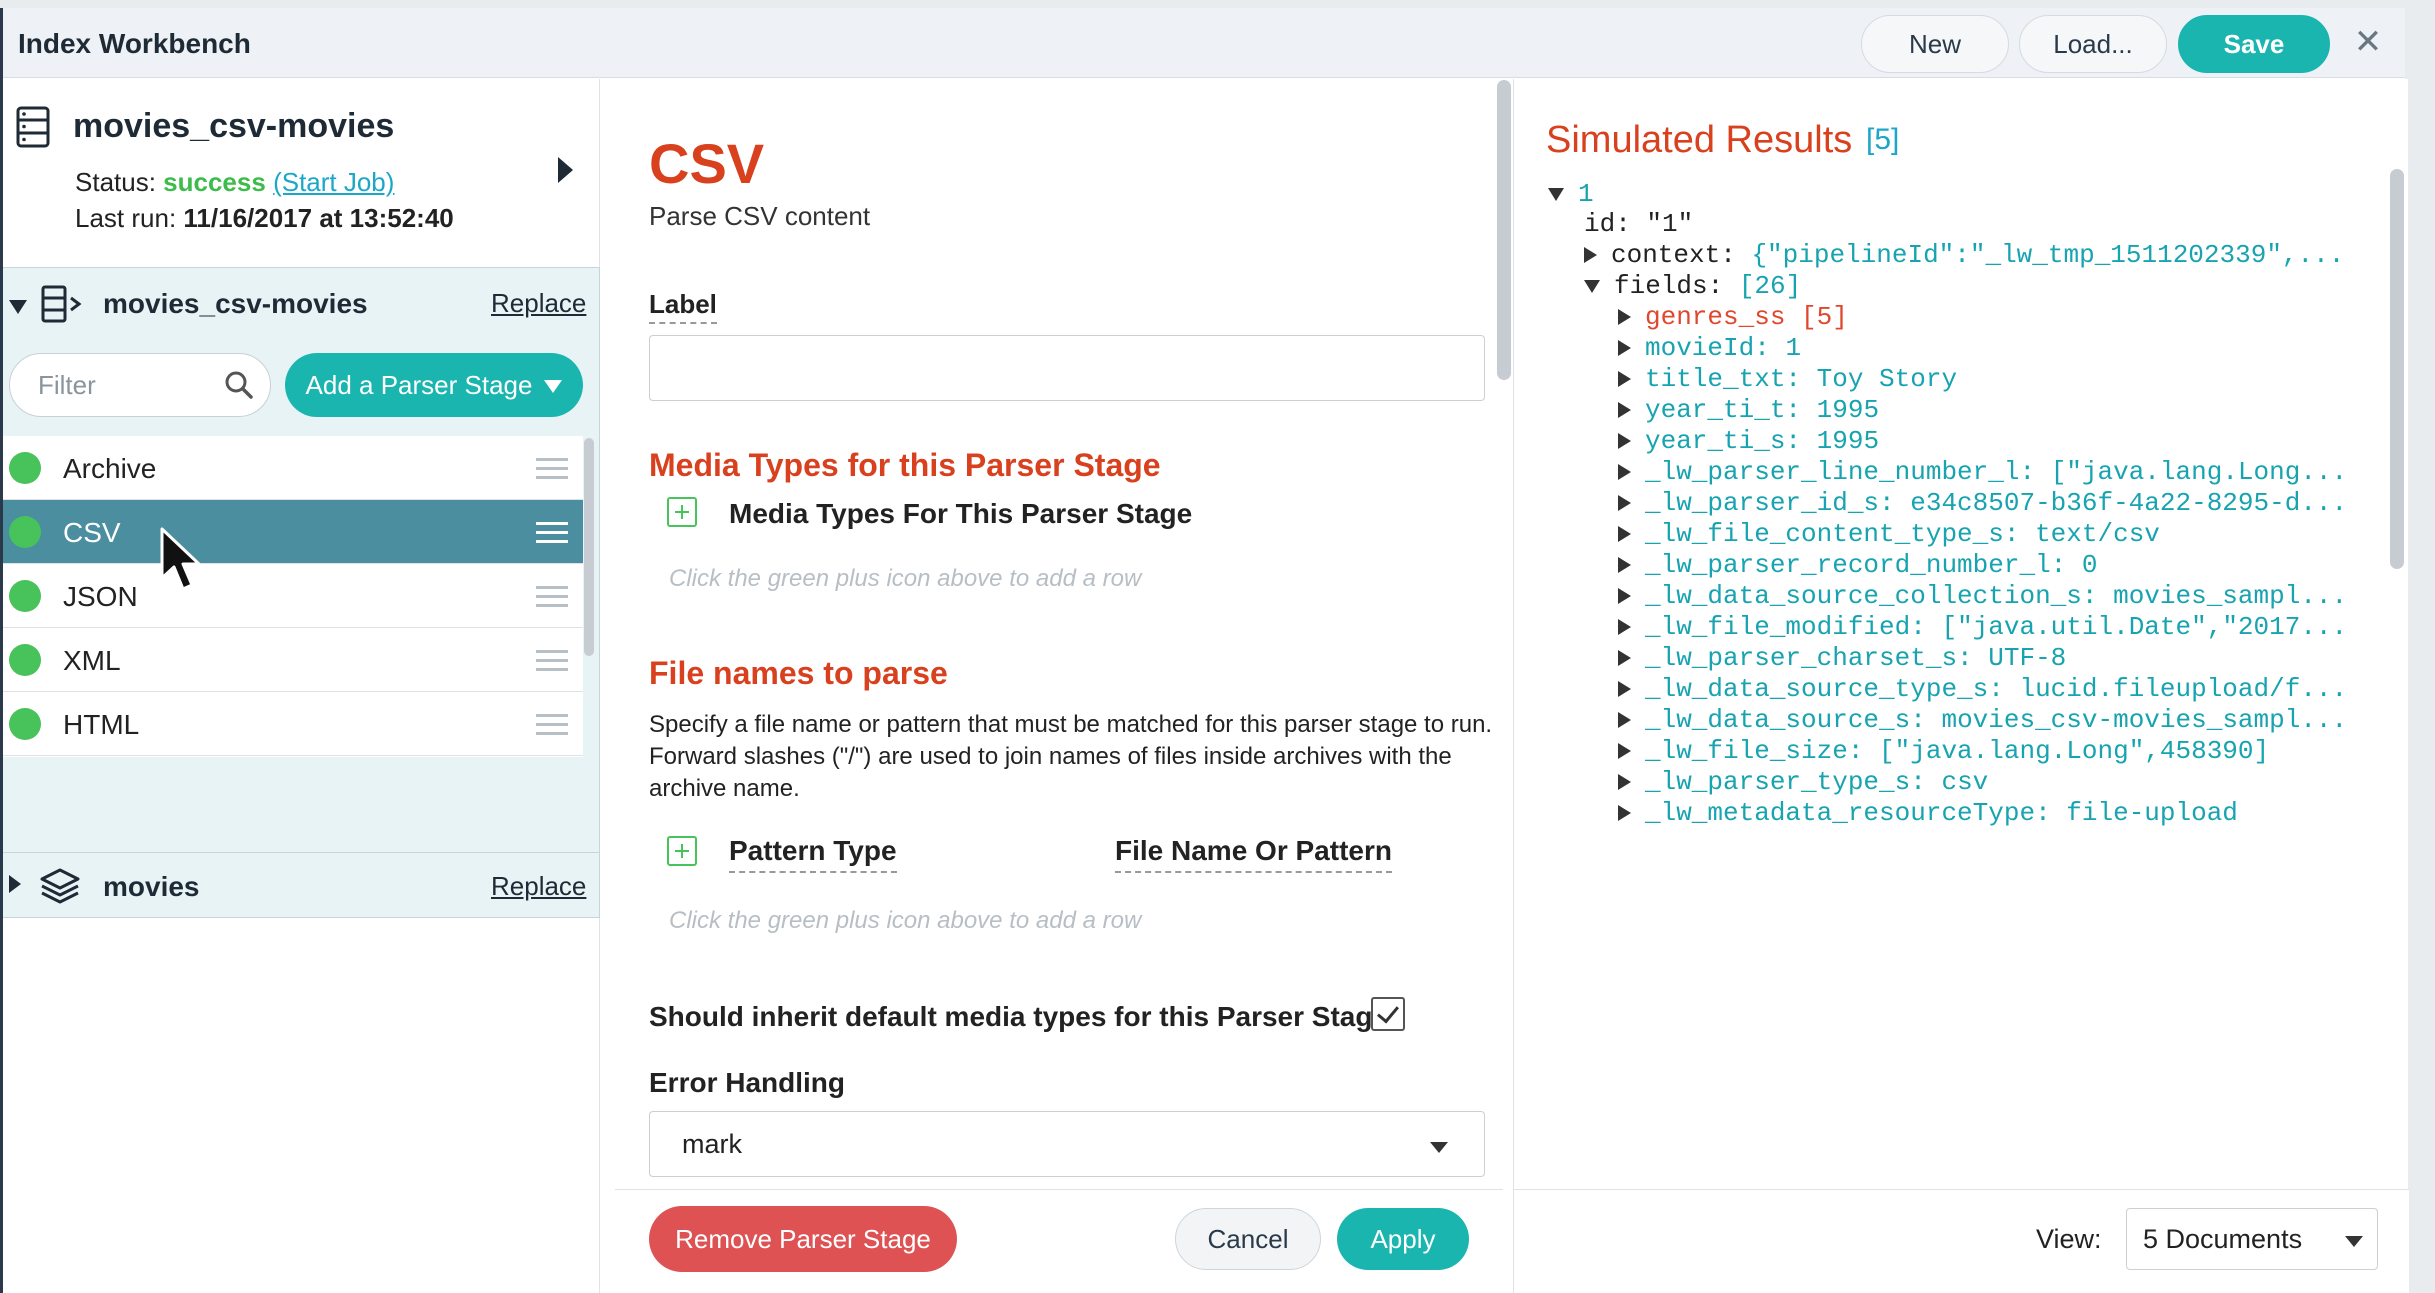 This screenshot has height=1293, width=2435. Describe the element at coordinates (1388, 1014) in the screenshot. I see `inherit-media-types-checkbox` at that location.